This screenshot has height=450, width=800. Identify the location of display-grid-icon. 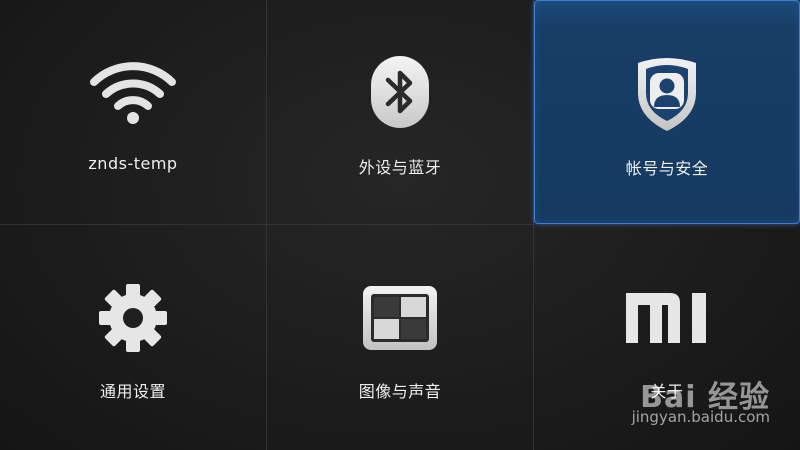
(400, 318).